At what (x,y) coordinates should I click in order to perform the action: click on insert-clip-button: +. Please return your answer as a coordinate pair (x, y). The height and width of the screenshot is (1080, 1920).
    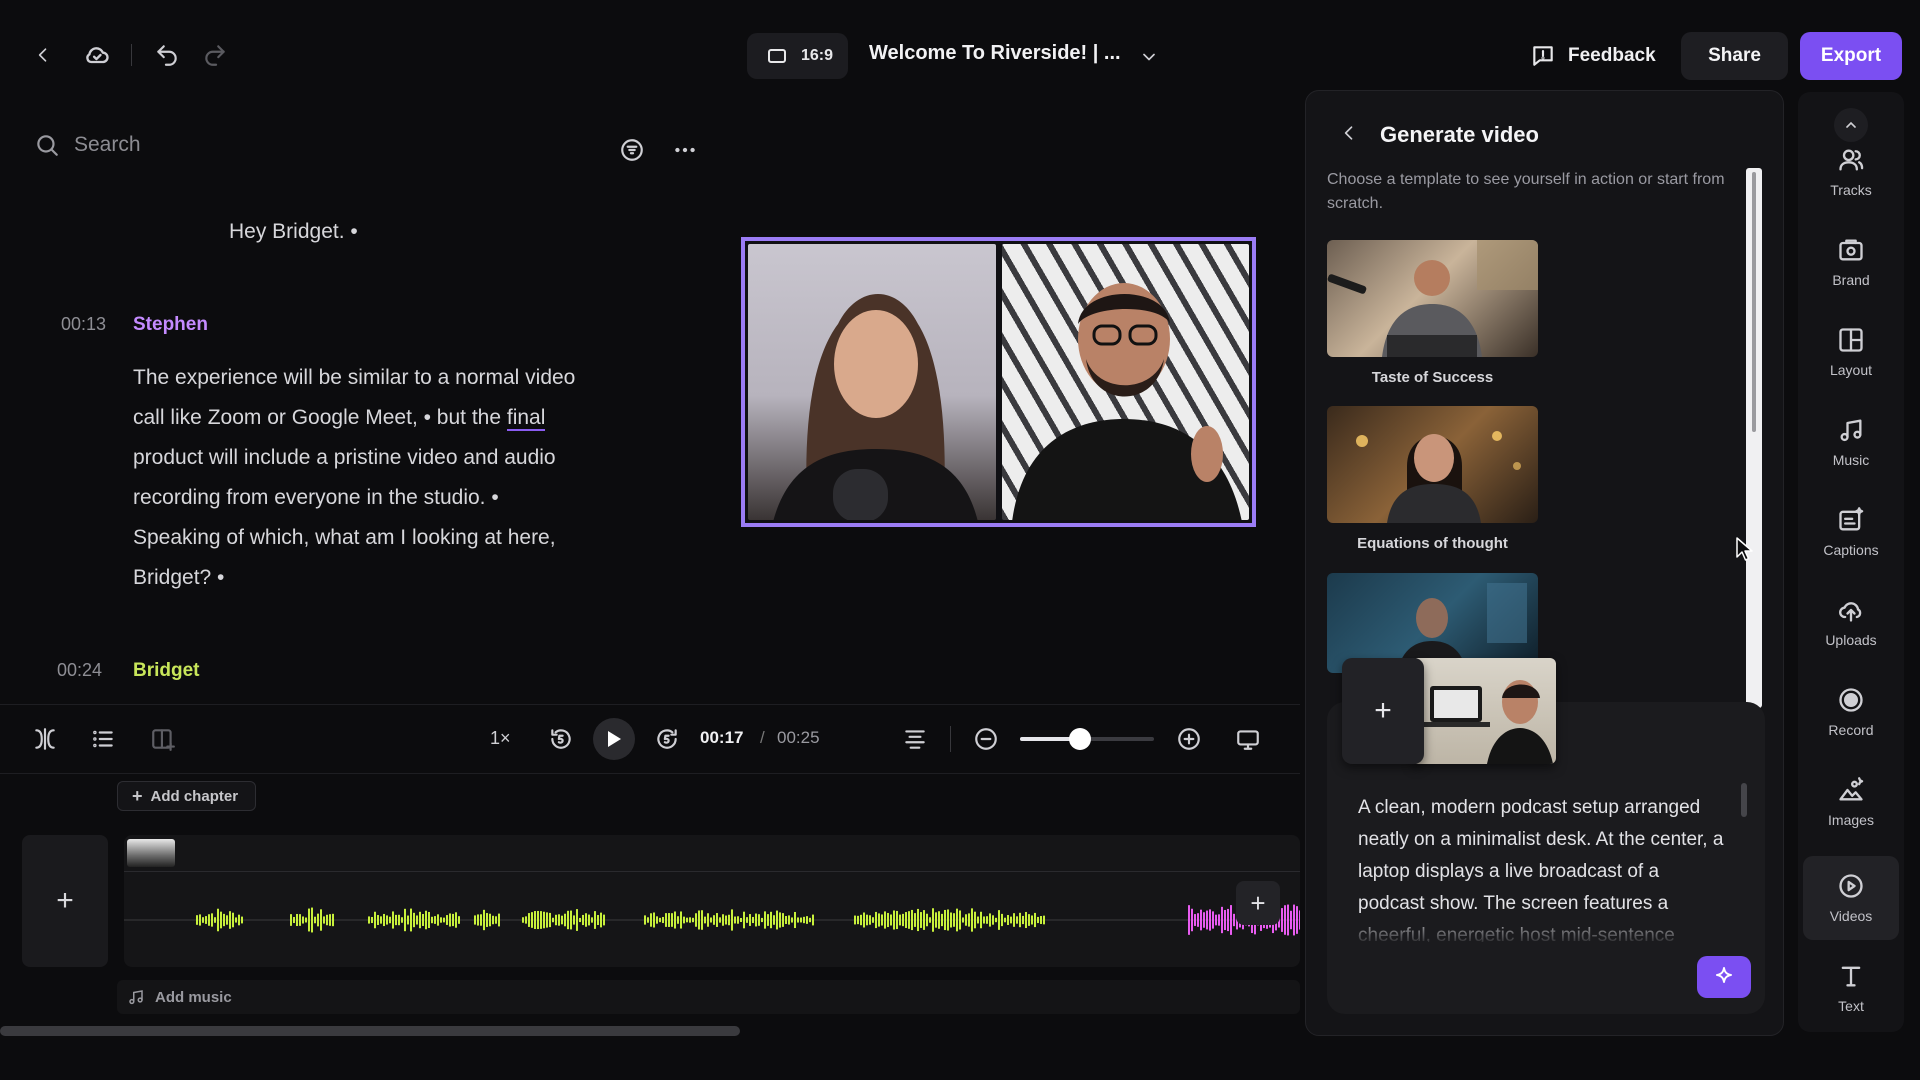
    Looking at the image, I should click on (1258, 903).